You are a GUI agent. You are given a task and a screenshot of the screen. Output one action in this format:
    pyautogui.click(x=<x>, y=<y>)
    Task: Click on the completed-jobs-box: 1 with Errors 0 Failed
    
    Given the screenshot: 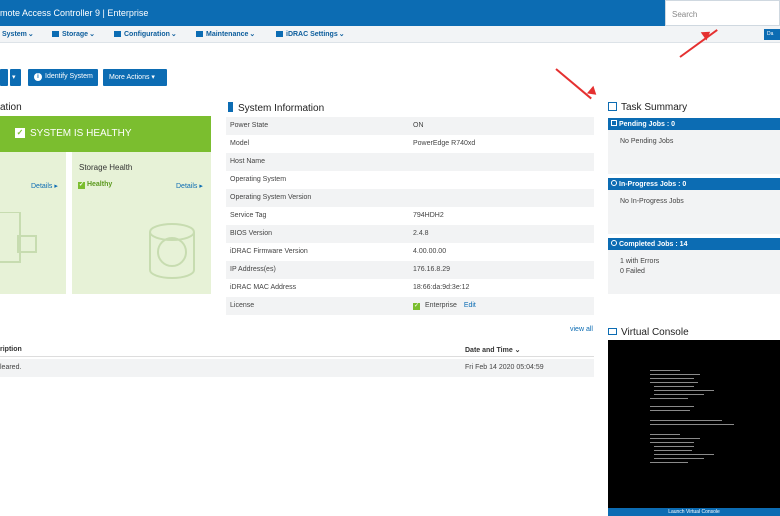 What is the action you would take?
    pyautogui.click(x=694, y=272)
    